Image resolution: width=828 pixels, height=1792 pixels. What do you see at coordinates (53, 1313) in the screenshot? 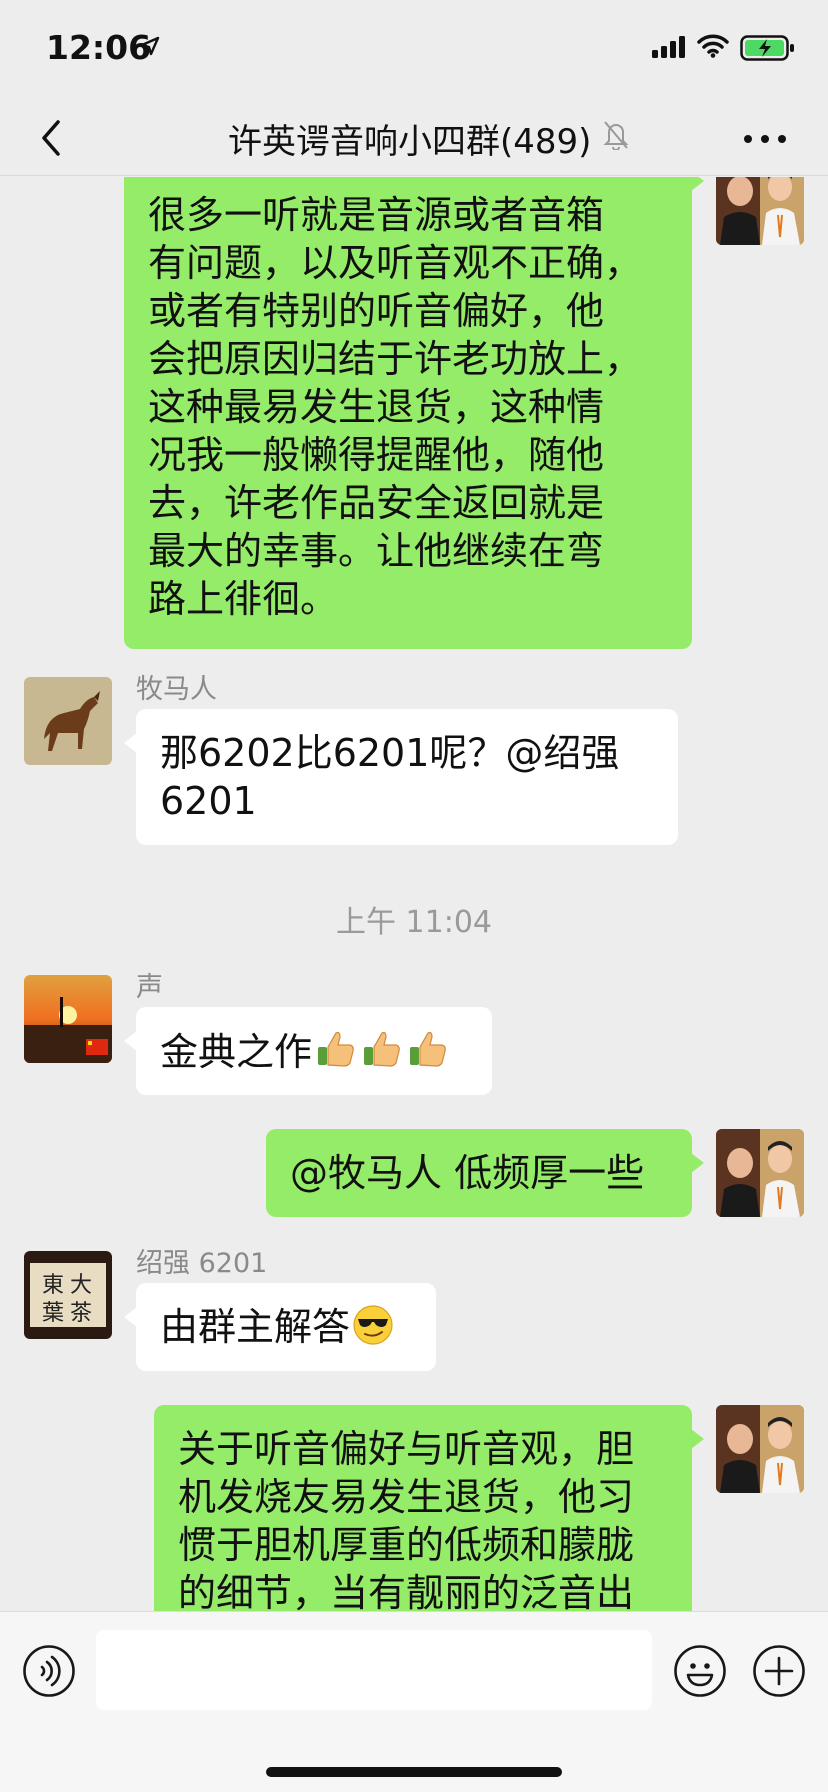
I see `calligraphy-char: 葉` at bounding box center [53, 1313].